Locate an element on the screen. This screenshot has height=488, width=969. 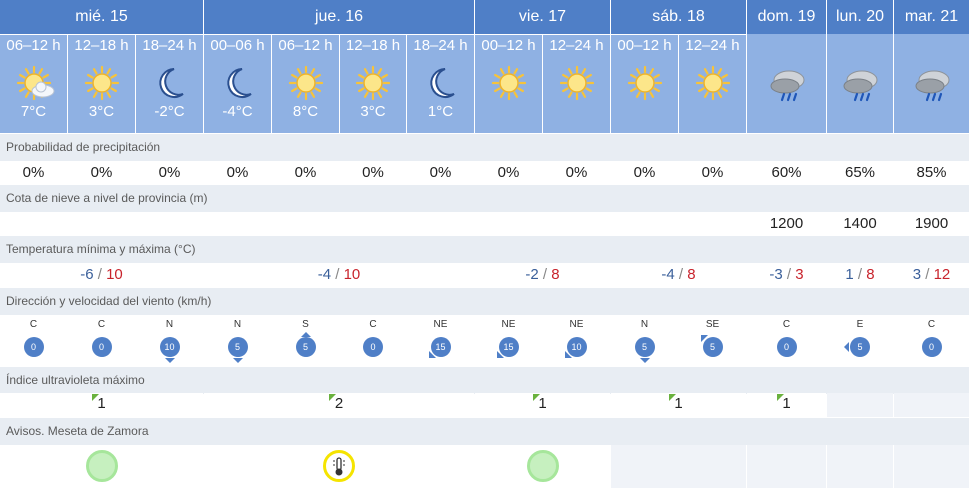
weather-cell: 3°C is located at coordinates (101, 95).